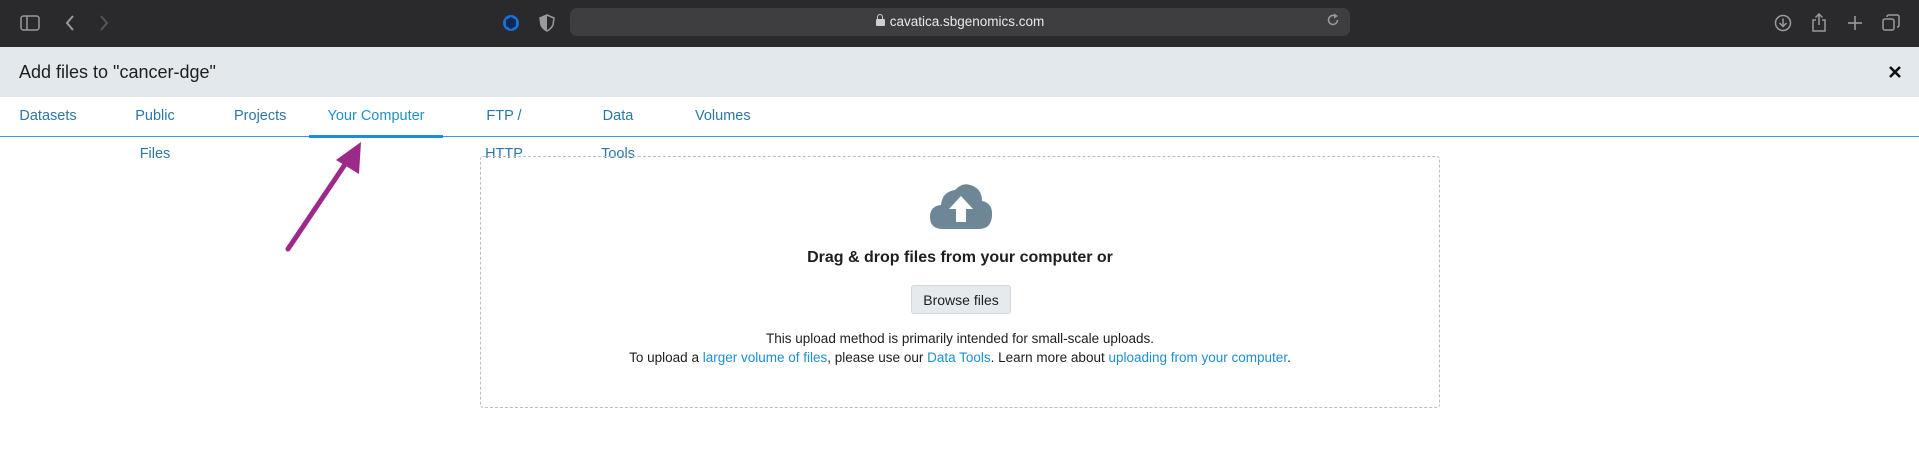 This screenshot has width=1919, height=466. I want to click on tab-public-files: Public Files, so click(155, 129).